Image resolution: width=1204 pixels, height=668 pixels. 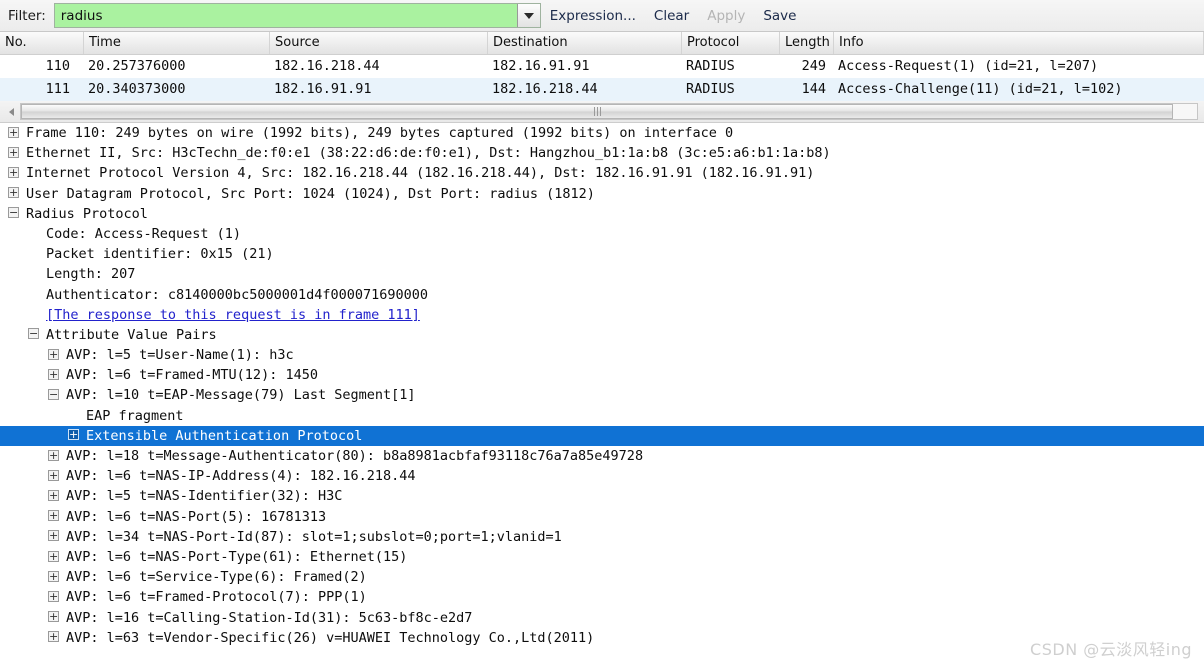 What do you see at coordinates (731, 43) in the screenshot?
I see `column-header-protocol: Protocol` at bounding box center [731, 43].